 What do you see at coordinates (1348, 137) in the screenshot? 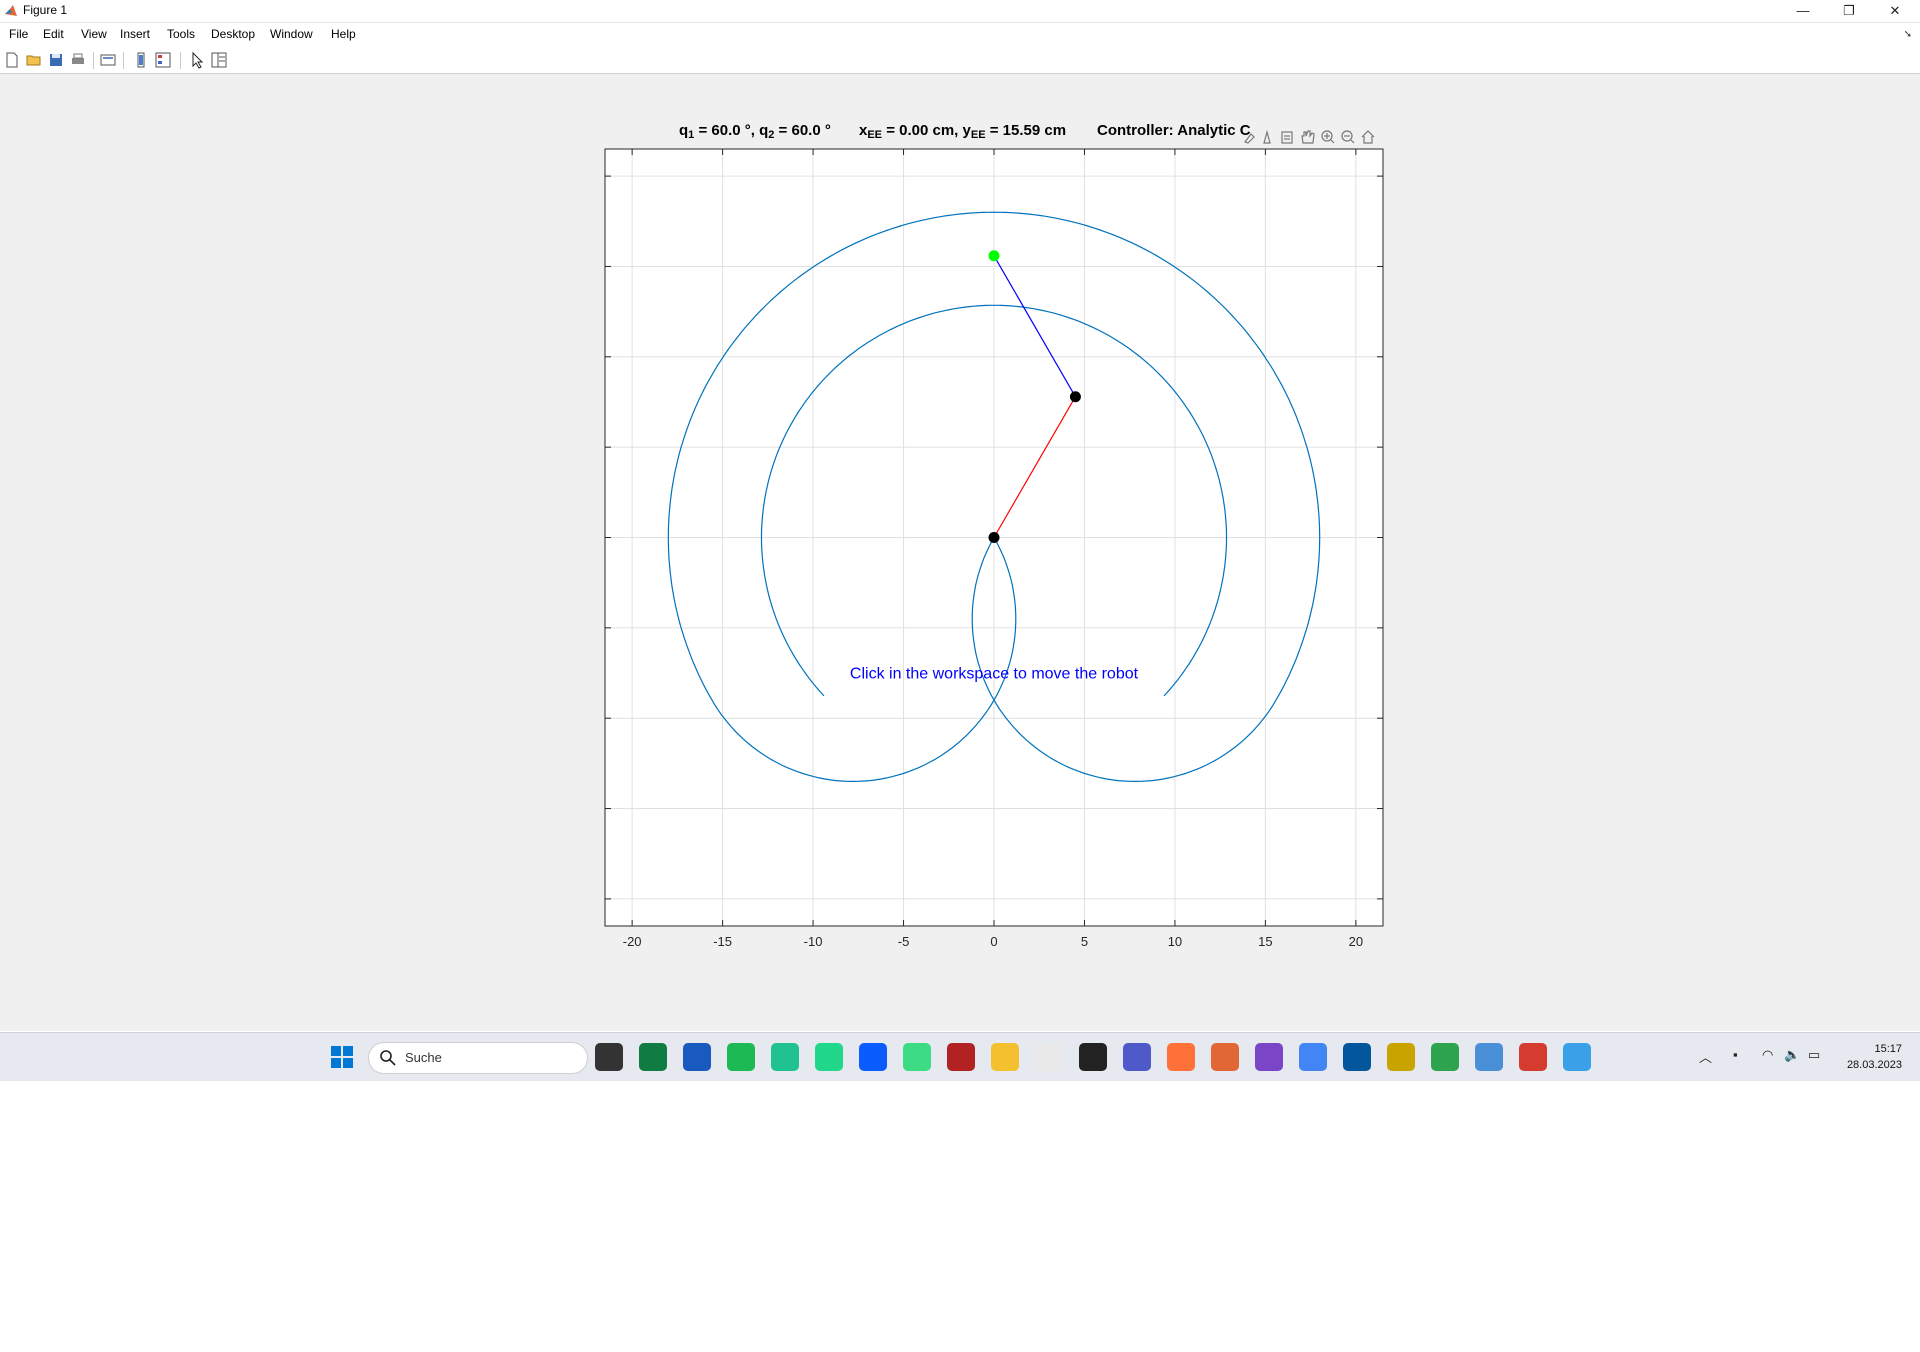
I see `zoom-out-icon` at bounding box center [1348, 137].